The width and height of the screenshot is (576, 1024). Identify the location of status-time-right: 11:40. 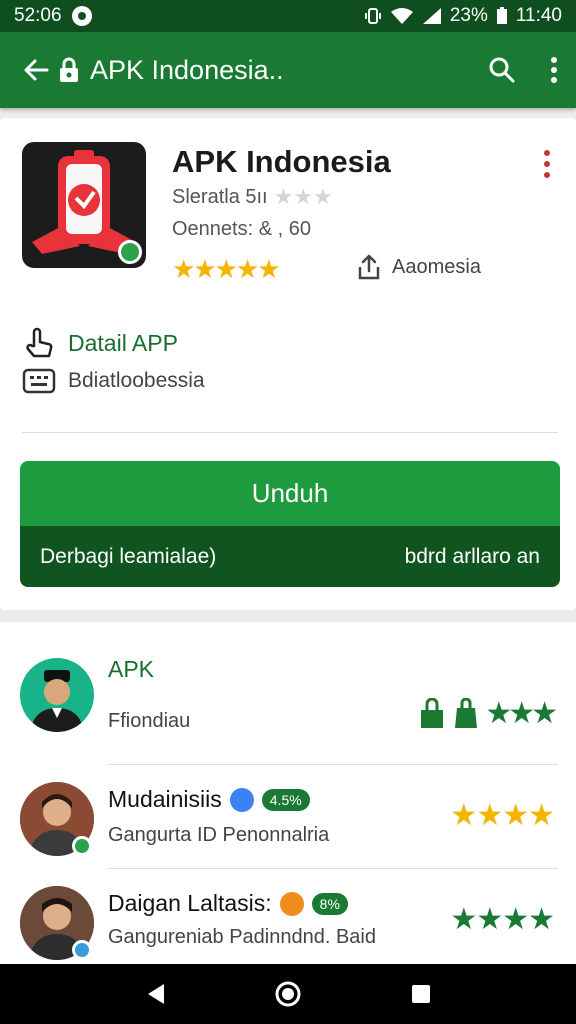
(538, 15).